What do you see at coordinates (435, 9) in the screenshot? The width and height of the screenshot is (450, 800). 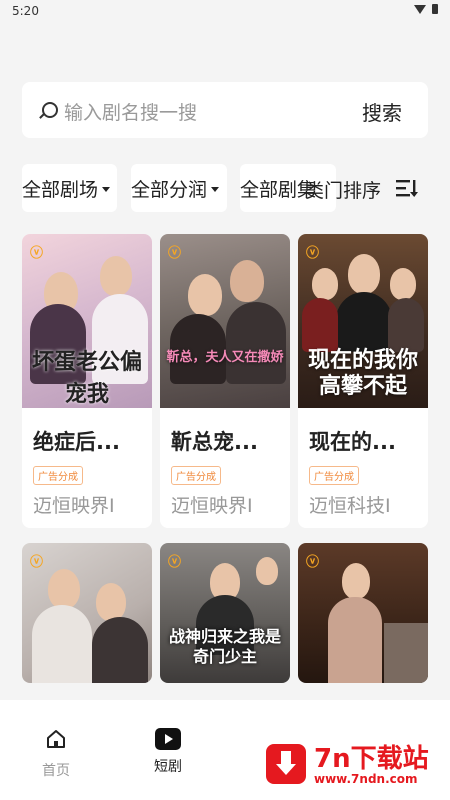 I see `battery-icon` at bounding box center [435, 9].